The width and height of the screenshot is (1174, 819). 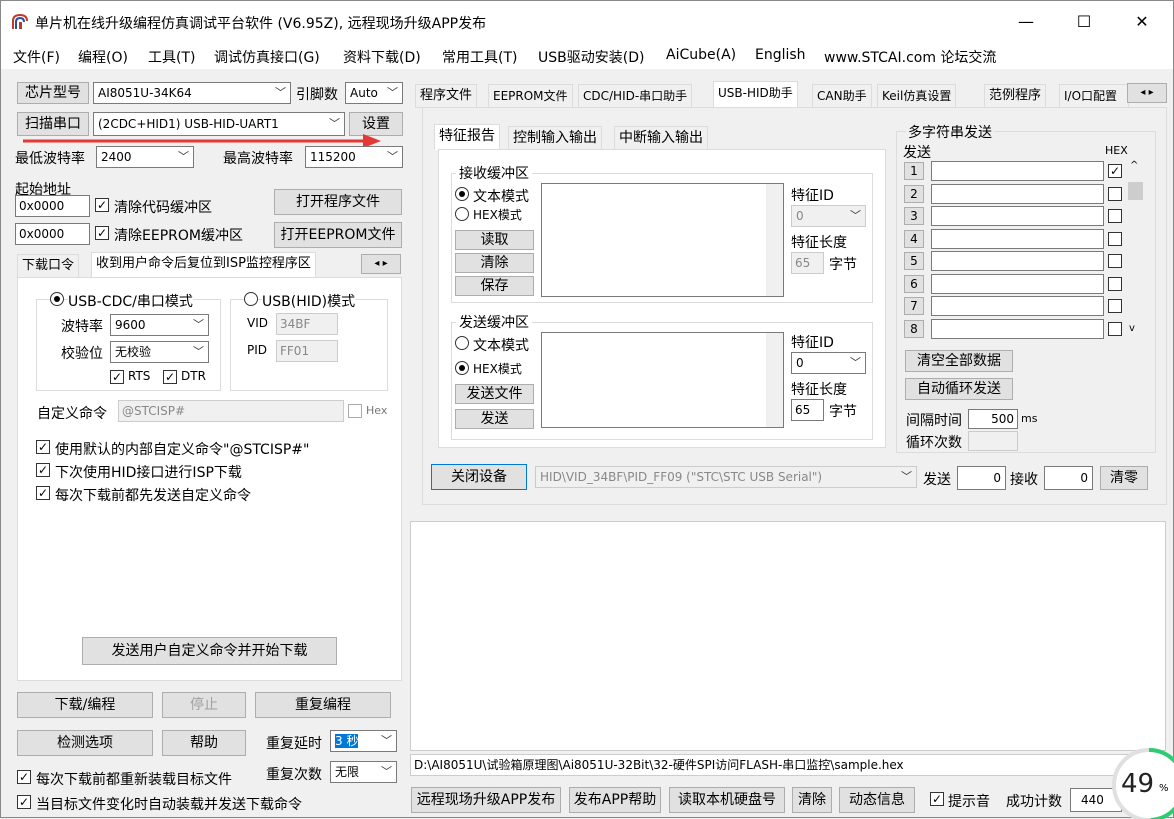 I want to click on tab-reset-isp: 收到用户命令后复位到ISP监控程序区, so click(x=203, y=265).